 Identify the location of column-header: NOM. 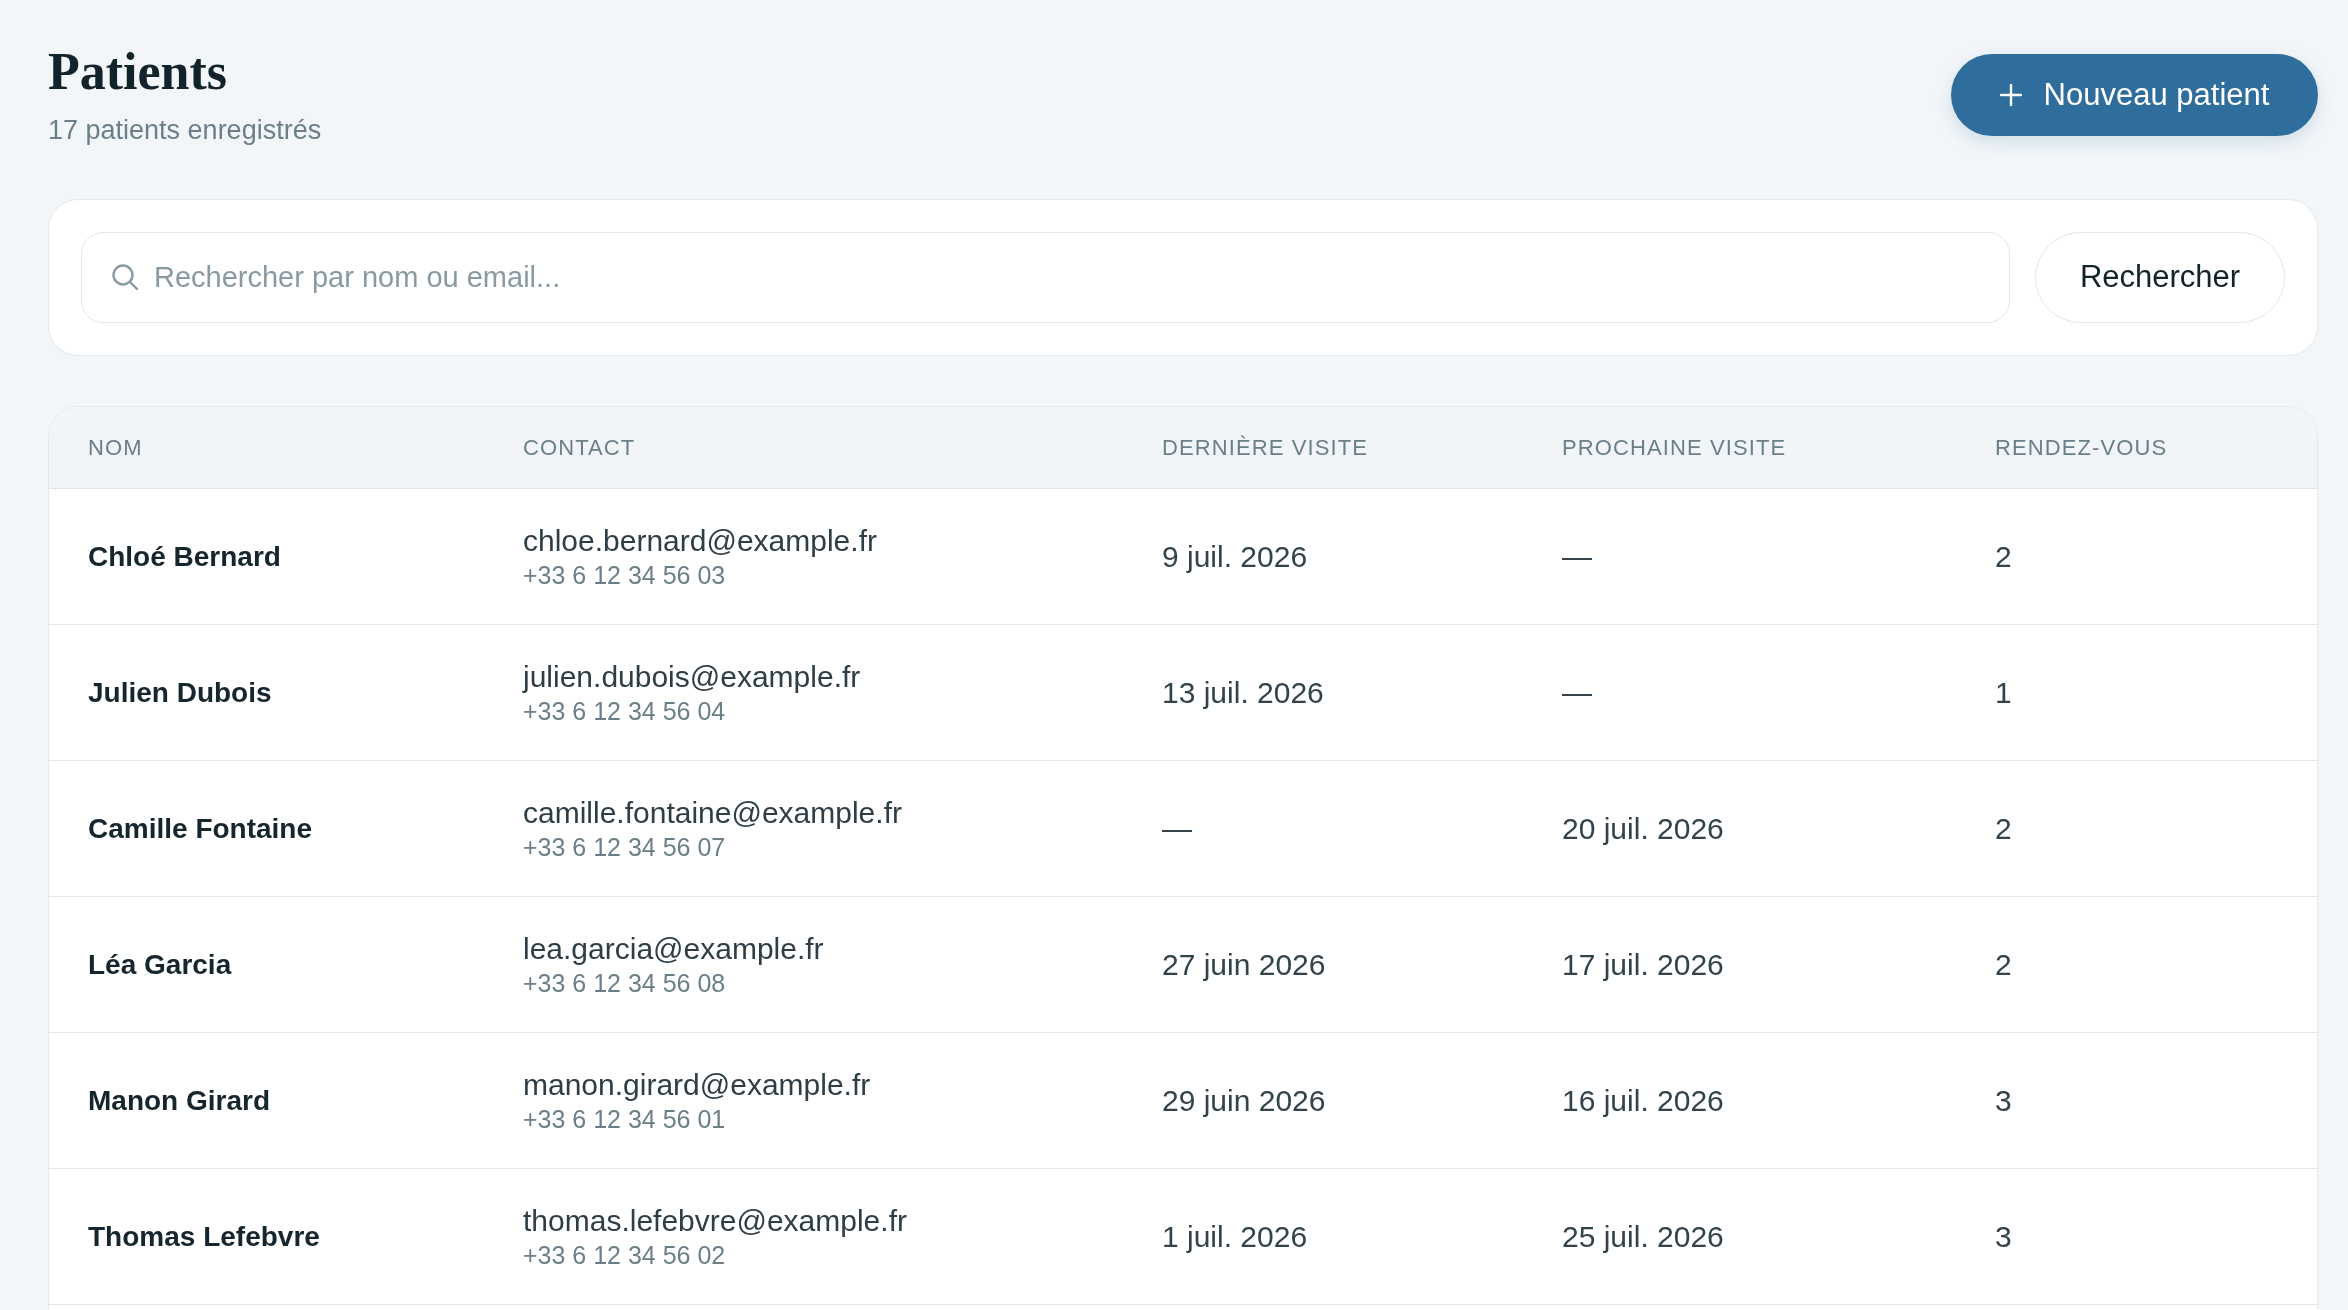
(115, 447).